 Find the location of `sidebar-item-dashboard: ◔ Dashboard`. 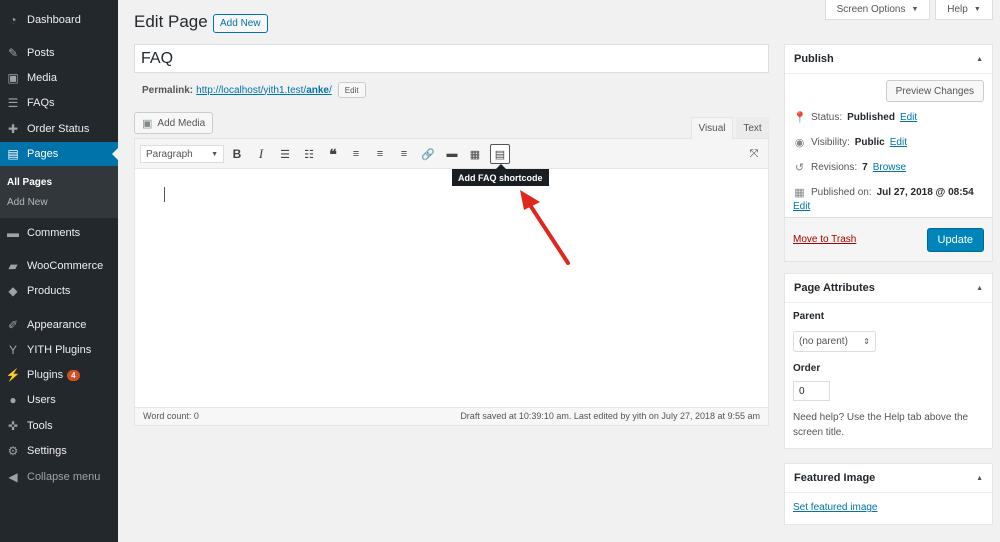

sidebar-item-dashboard: ◔ Dashboard is located at coordinates (59, 20).